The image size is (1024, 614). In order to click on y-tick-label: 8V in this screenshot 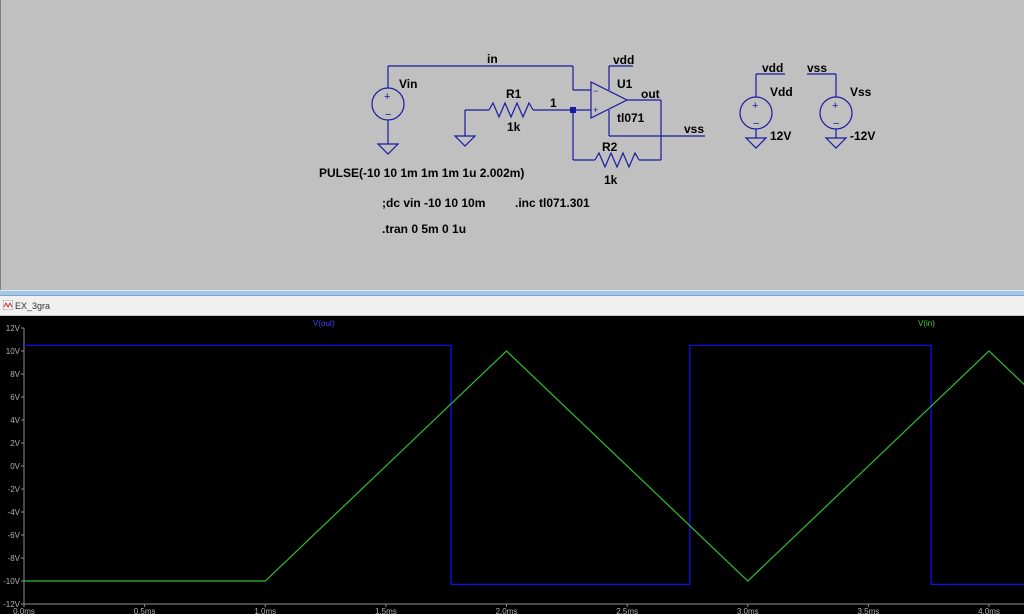, I will do `click(15, 374)`.